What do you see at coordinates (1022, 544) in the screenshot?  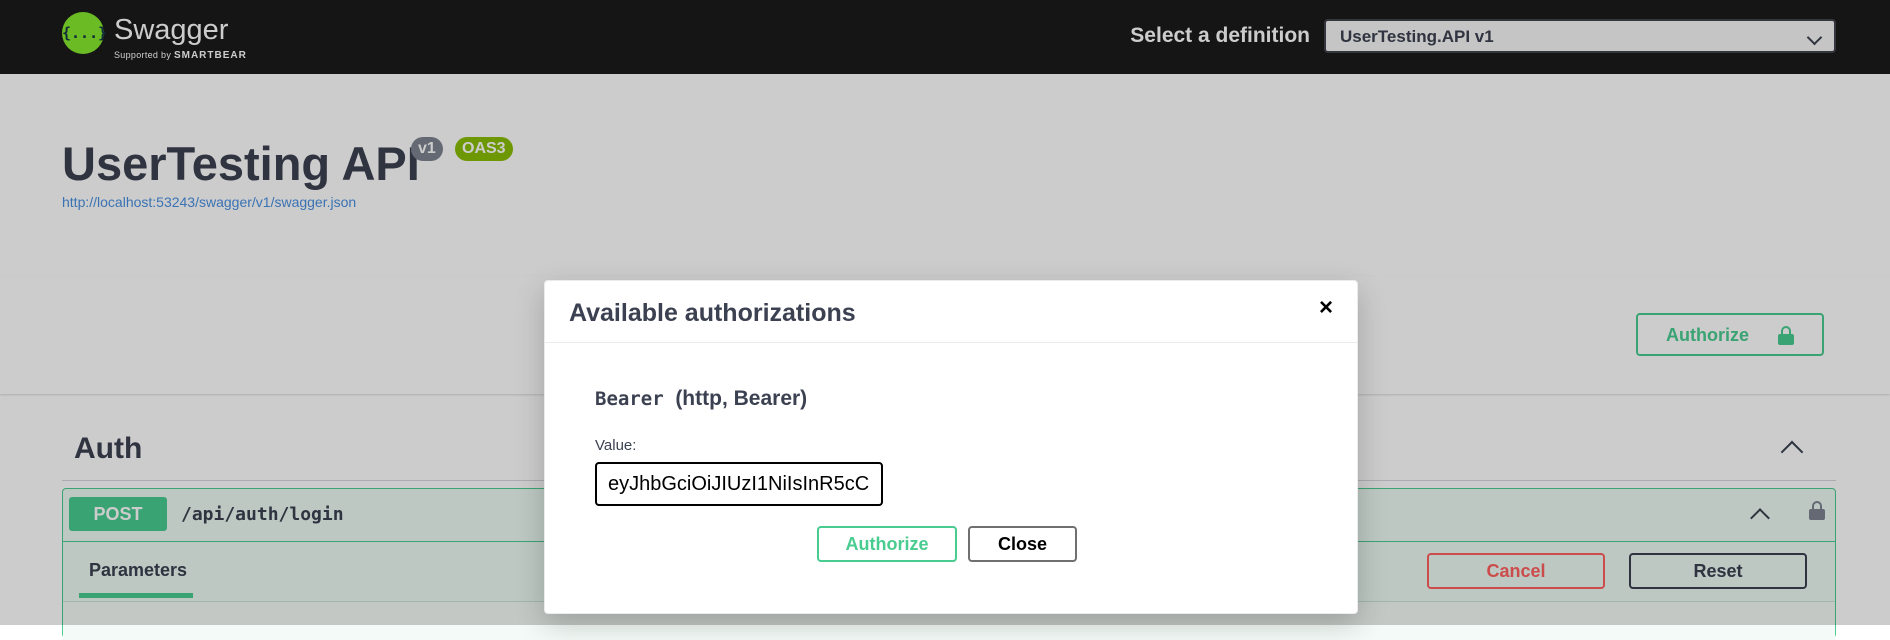 I see `dialog-close-button: Close` at bounding box center [1022, 544].